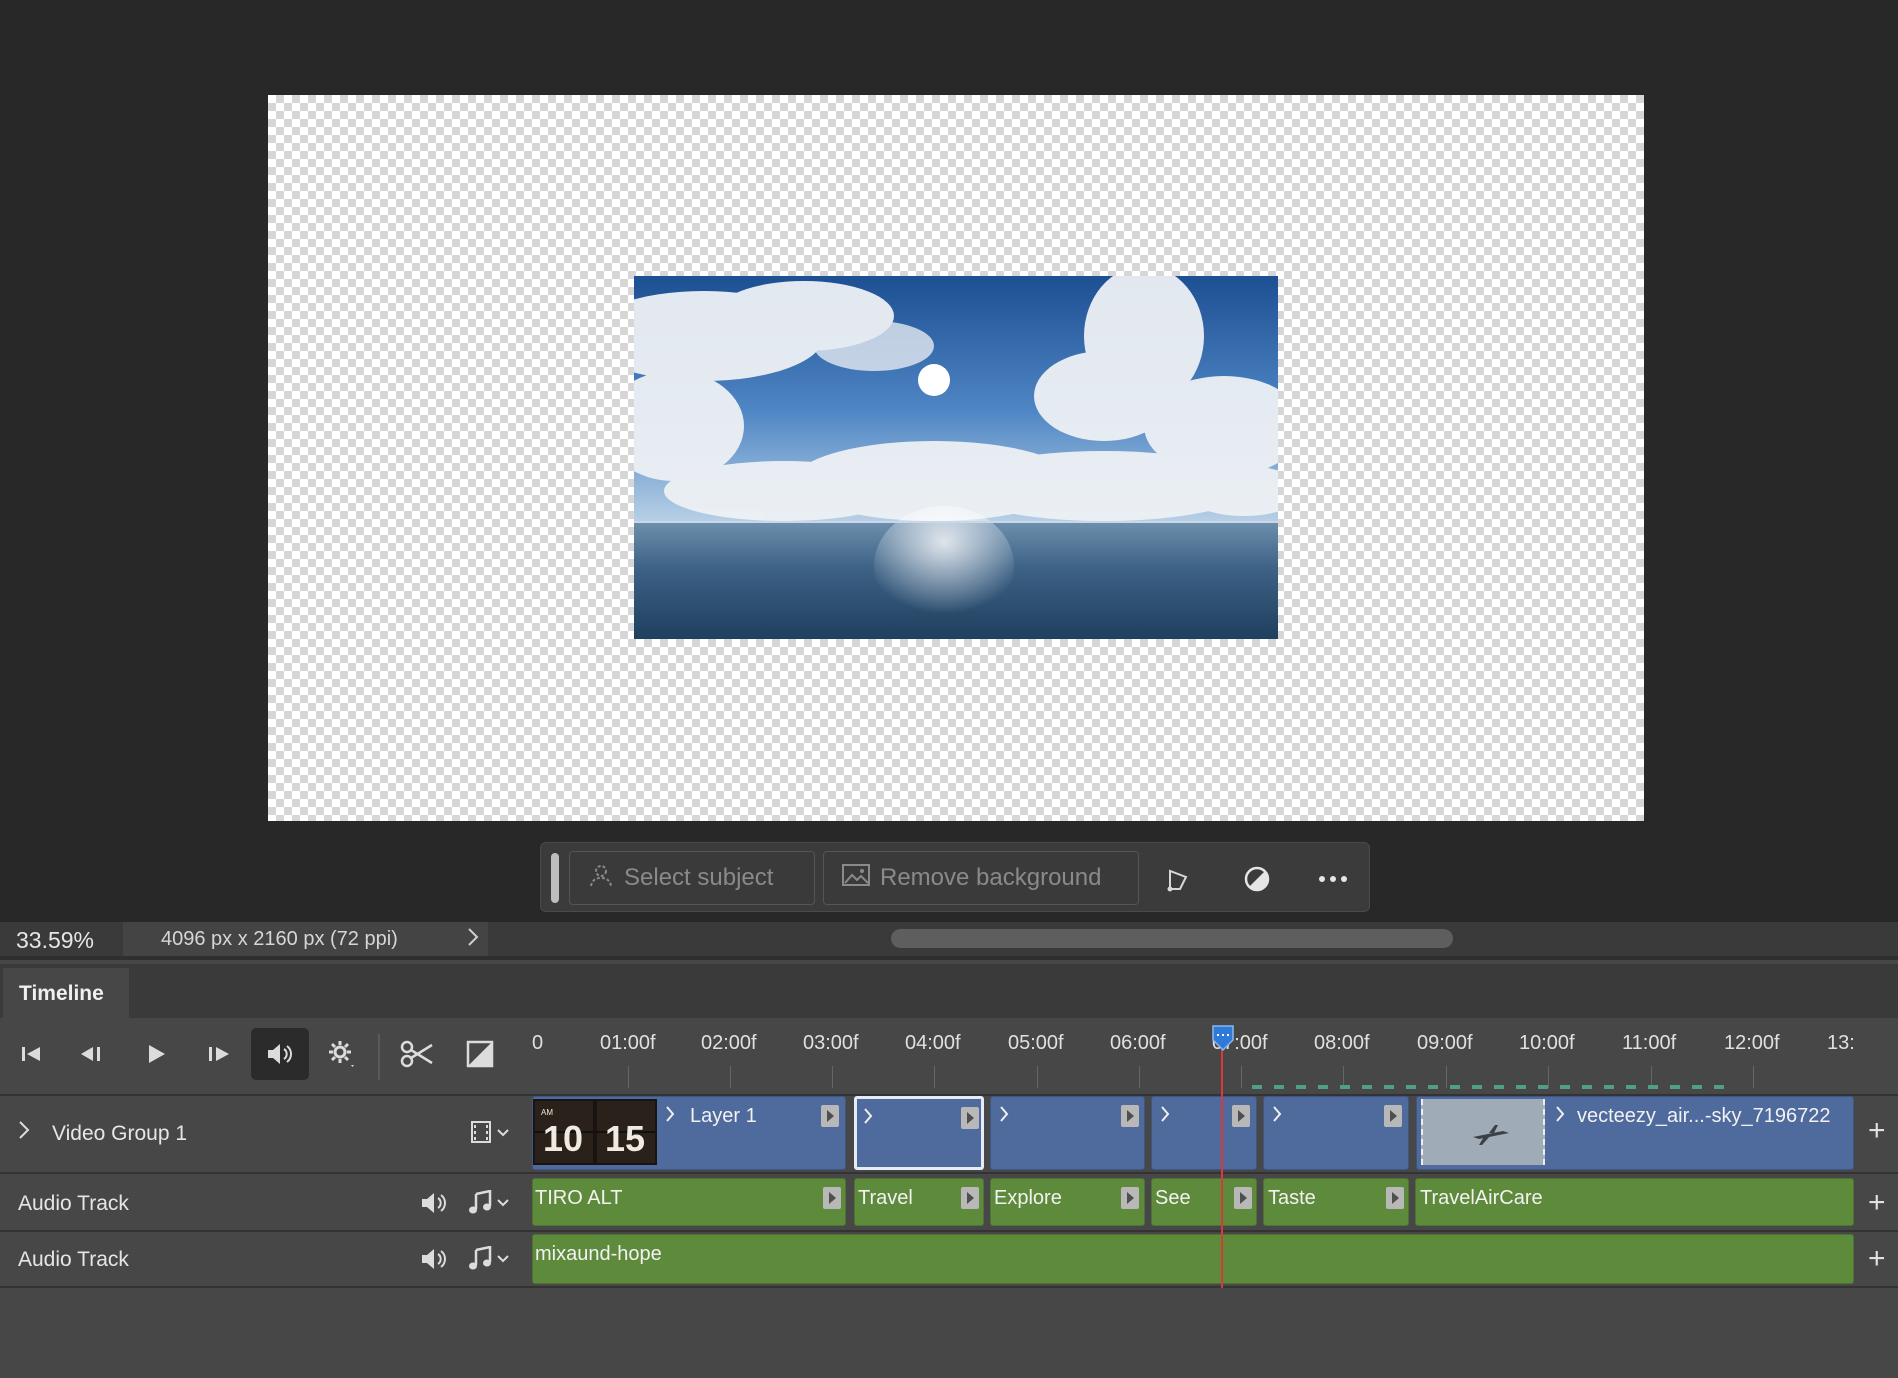 This screenshot has height=1378, width=1898. What do you see at coordinates (417, 1054) in the screenshot?
I see `split-at-playhead-scissors-icon` at bounding box center [417, 1054].